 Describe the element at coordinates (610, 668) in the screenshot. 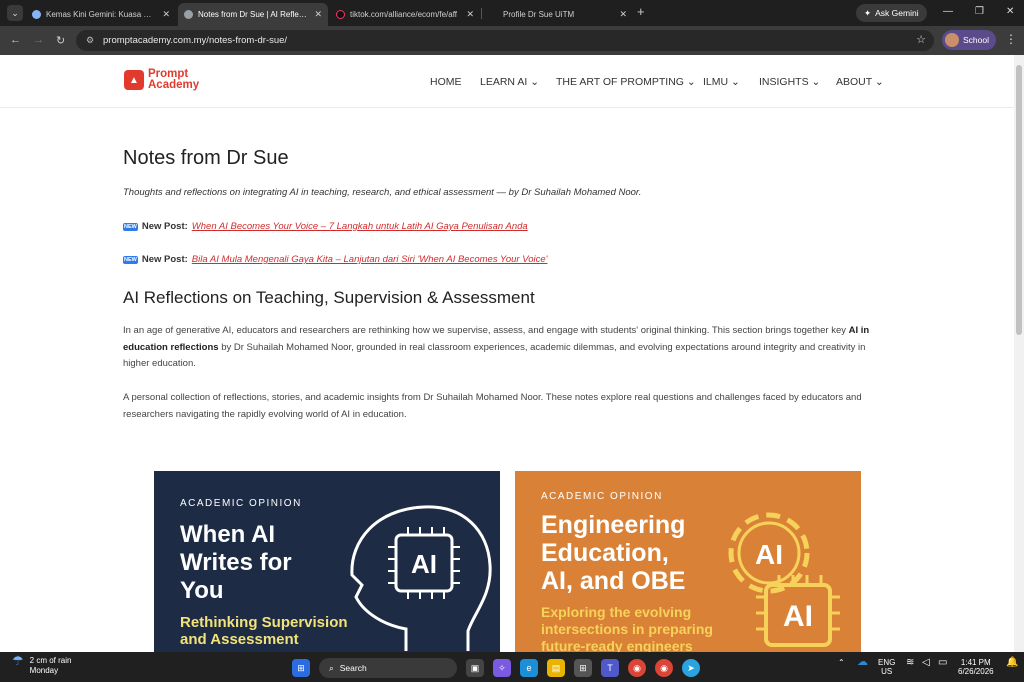

I see `teams-icon: T` at that location.